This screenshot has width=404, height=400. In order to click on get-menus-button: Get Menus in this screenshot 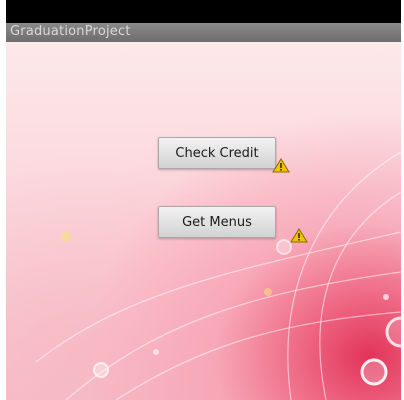, I will do `click(217, 222)`.